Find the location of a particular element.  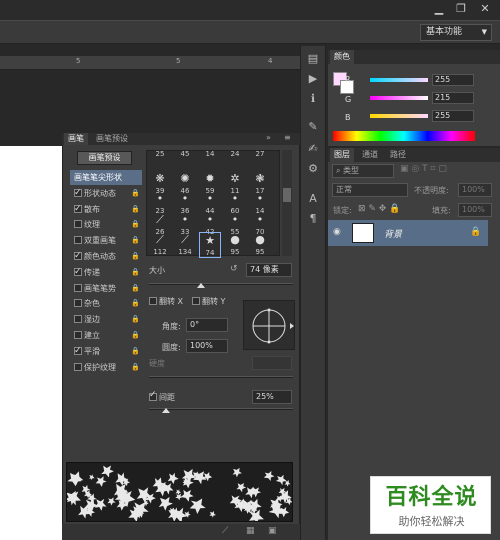

play-icon: ▶ is located at coordinates (313, 79).